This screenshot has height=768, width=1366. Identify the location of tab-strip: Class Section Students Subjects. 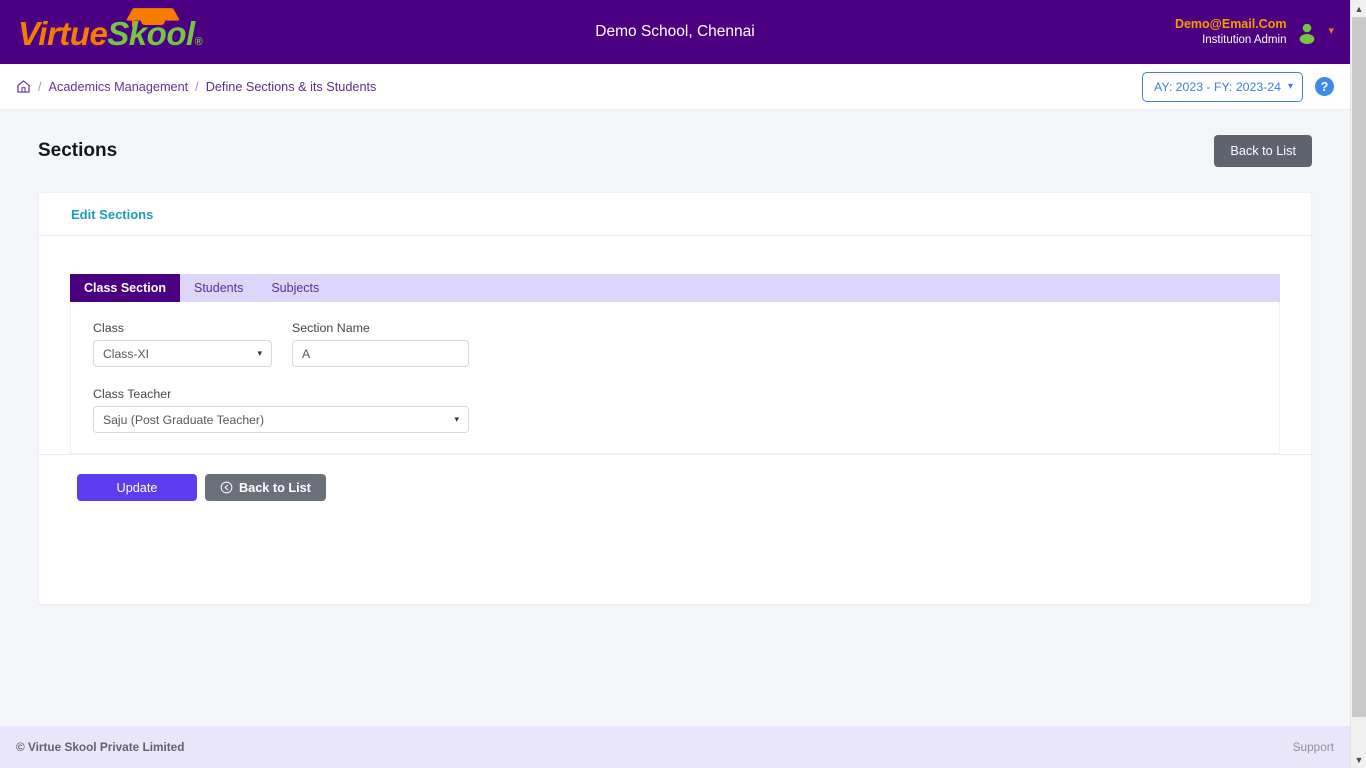
(675, 288).